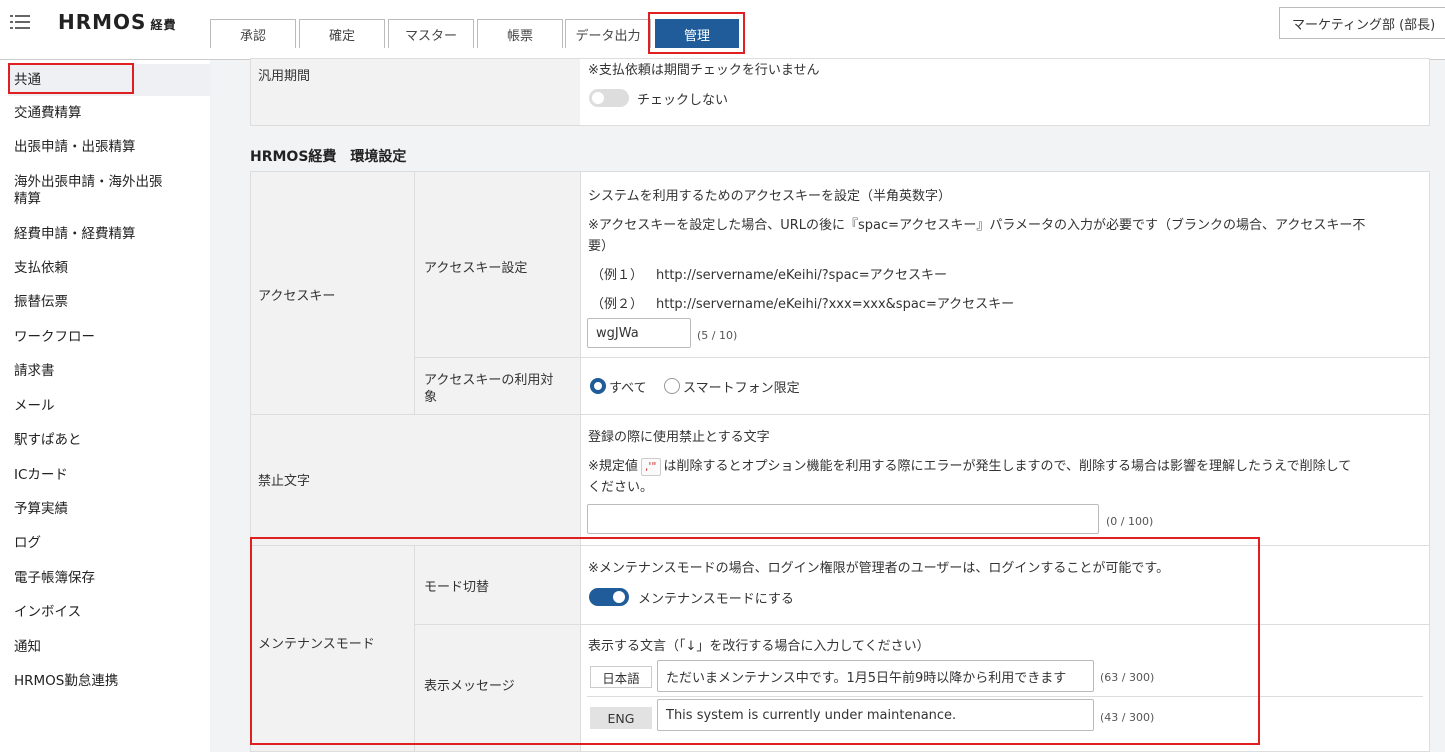  Describe the element at coordinates (717, 335) in the screenshot. I see `access-key-counter: (5 / 10)` at that location.